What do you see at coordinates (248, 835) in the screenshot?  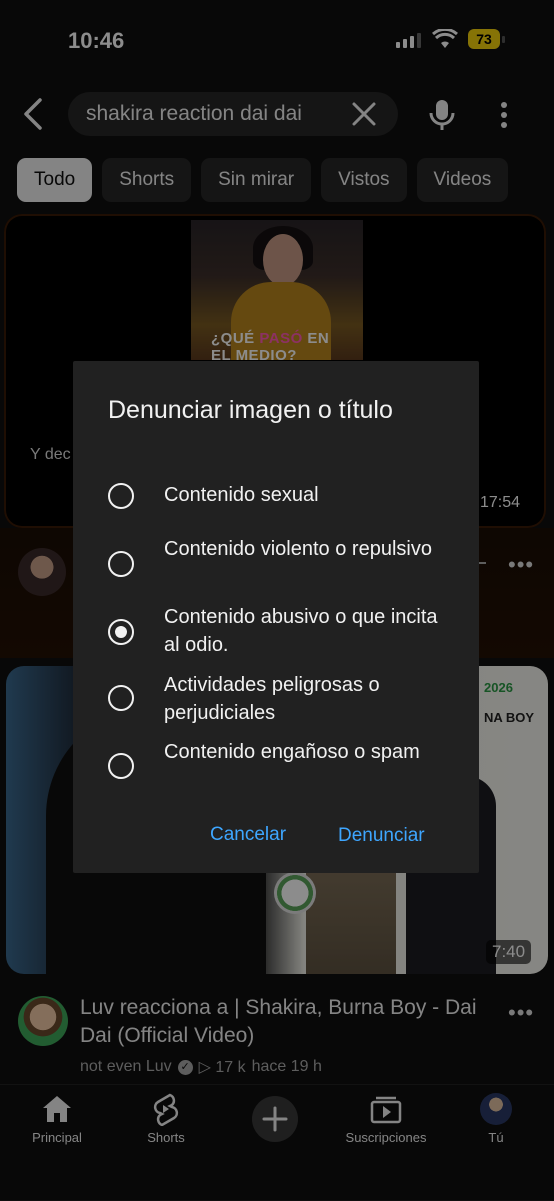 I see `cancel-button: Cancelar` at bounding box center [248, 835].